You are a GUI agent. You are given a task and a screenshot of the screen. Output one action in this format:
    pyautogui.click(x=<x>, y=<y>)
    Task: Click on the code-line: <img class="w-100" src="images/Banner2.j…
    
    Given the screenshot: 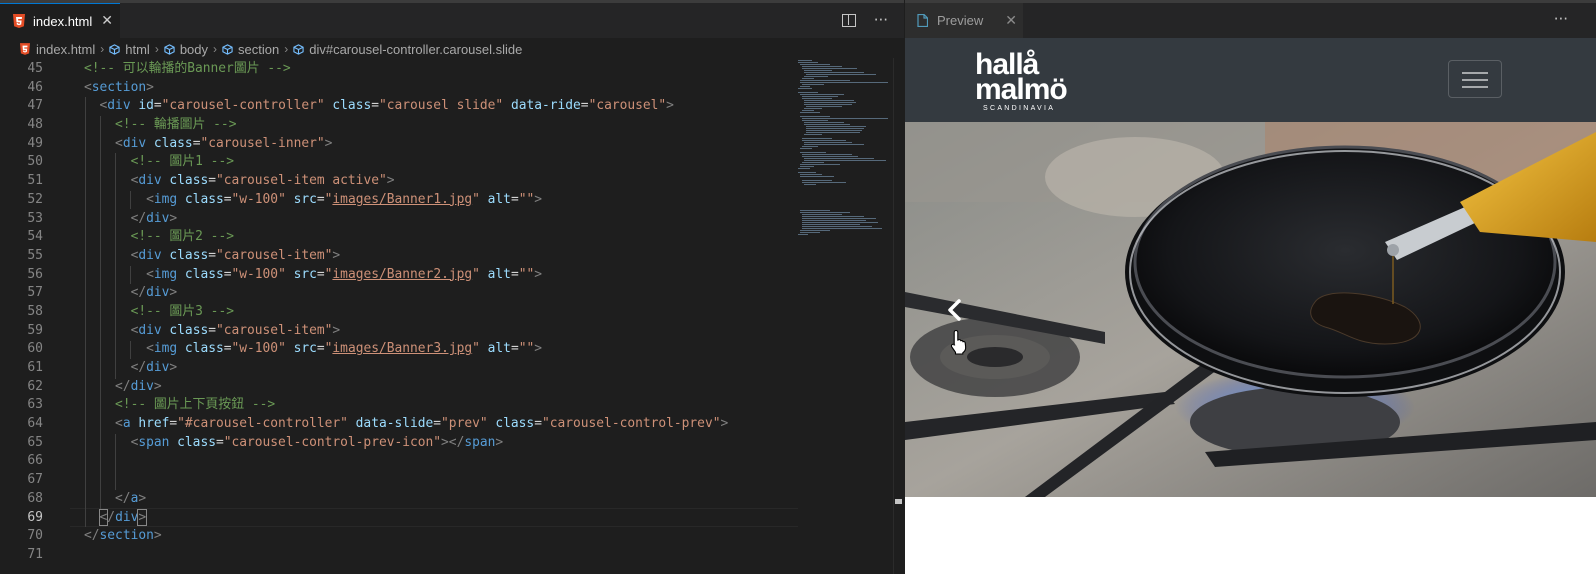 What is the action you would take?
    pyautogui.click(x=344, y=274)
    